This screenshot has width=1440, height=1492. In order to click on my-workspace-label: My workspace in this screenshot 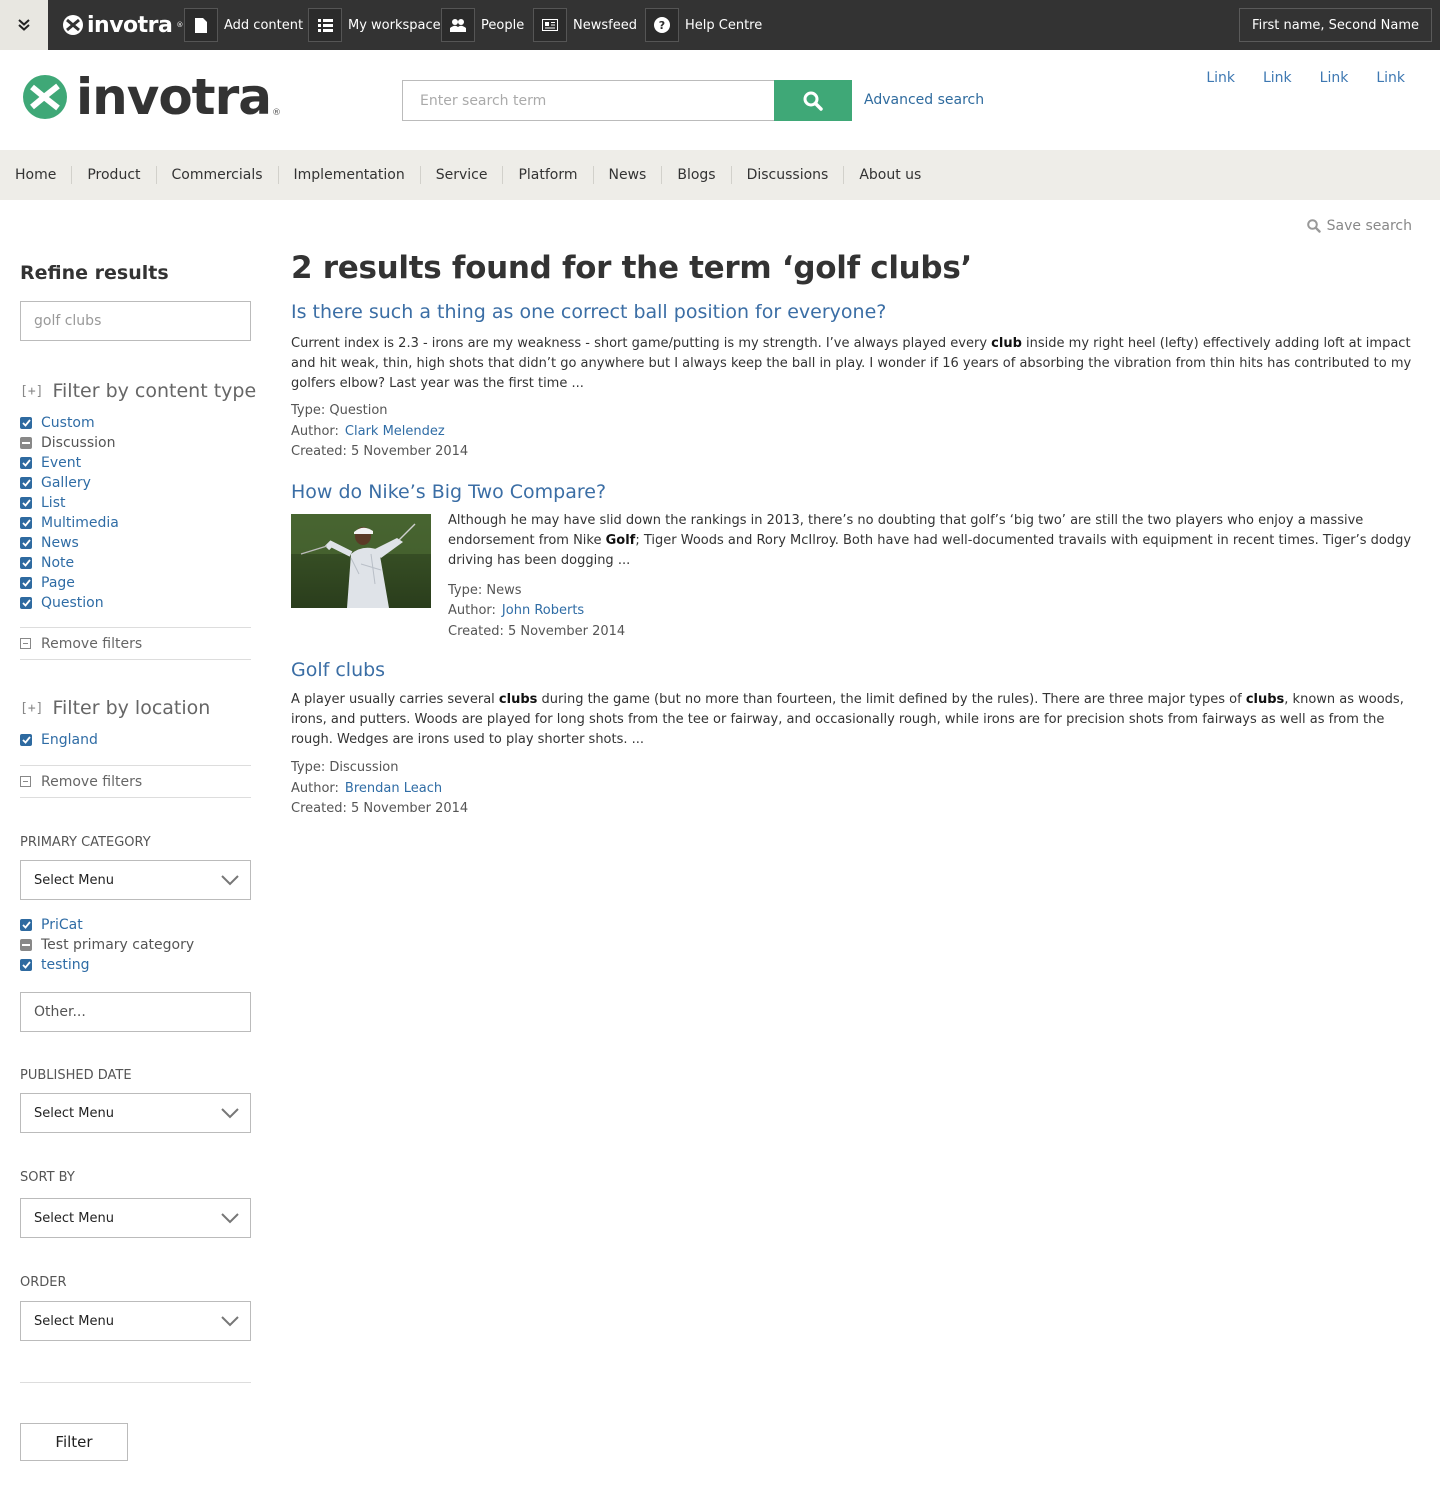, I will do `click(394, 25)`.